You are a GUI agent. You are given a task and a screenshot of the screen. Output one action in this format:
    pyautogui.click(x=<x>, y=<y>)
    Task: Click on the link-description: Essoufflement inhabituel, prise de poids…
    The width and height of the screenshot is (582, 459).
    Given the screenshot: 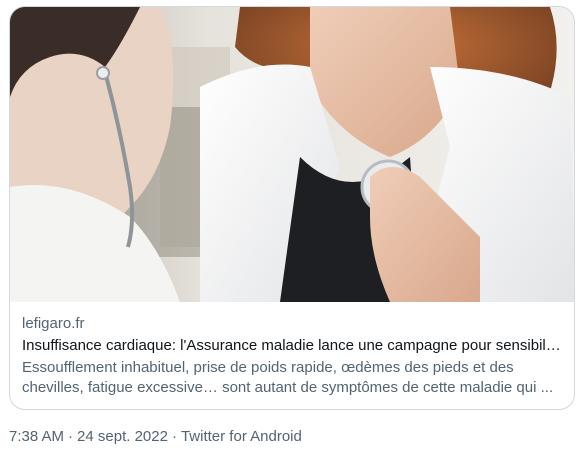 What is the action you would take?
    pyautogui.click(x=288, y=377)
    